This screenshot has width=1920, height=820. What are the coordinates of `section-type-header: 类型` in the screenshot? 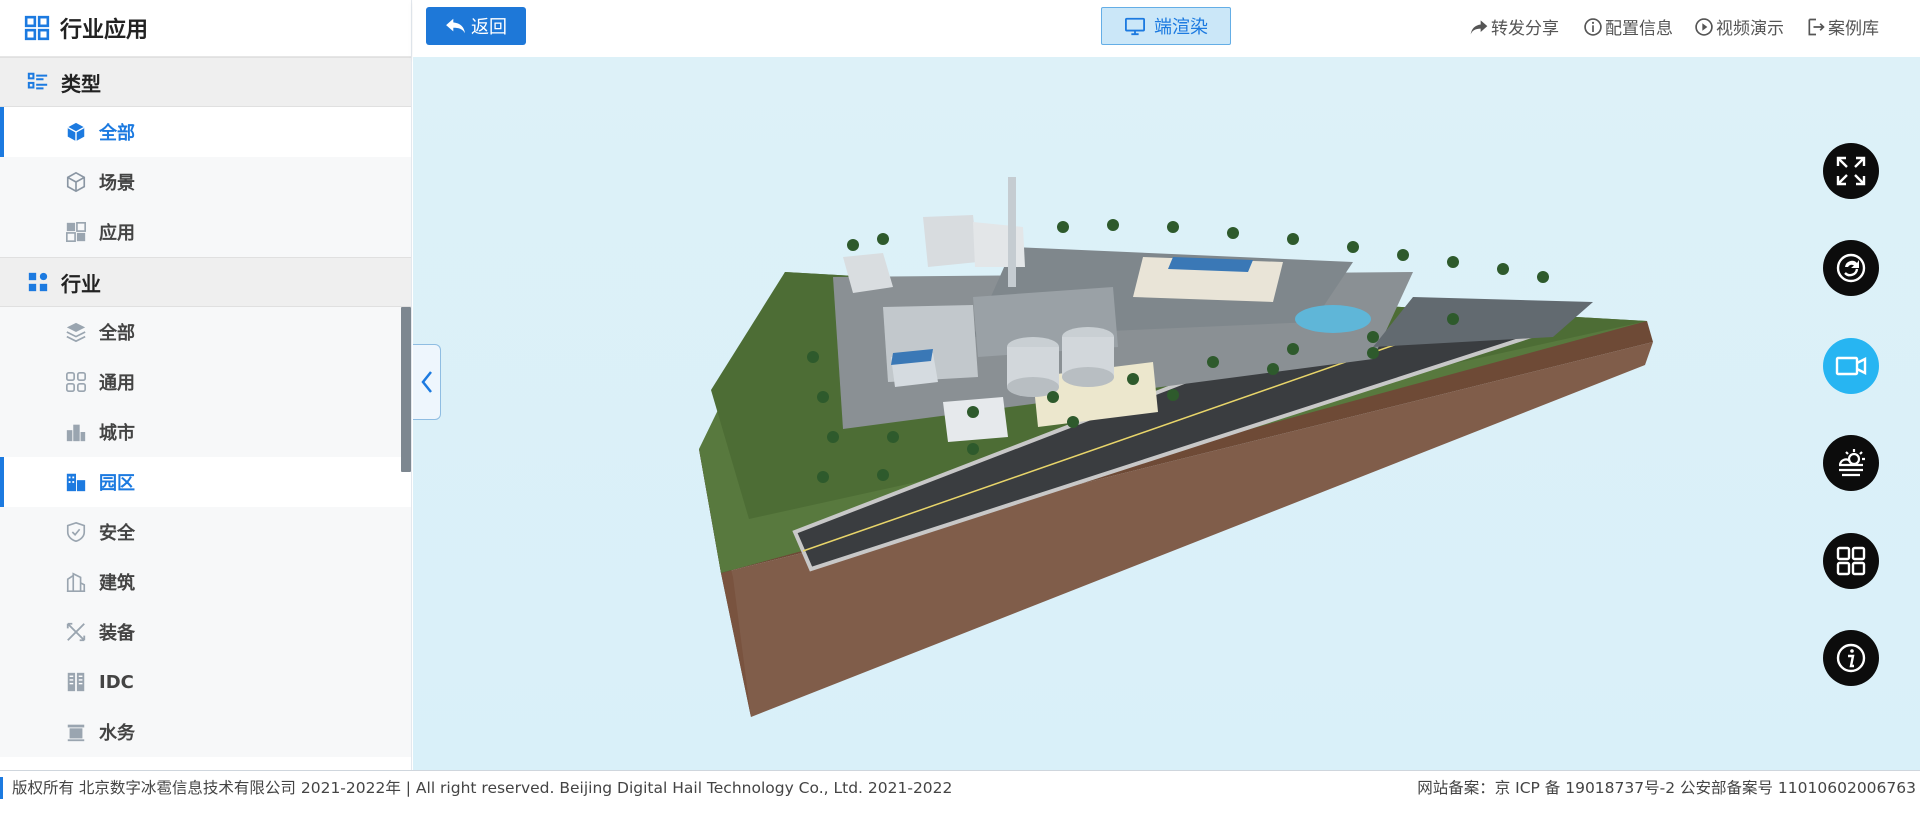 It's located at (205, 82).